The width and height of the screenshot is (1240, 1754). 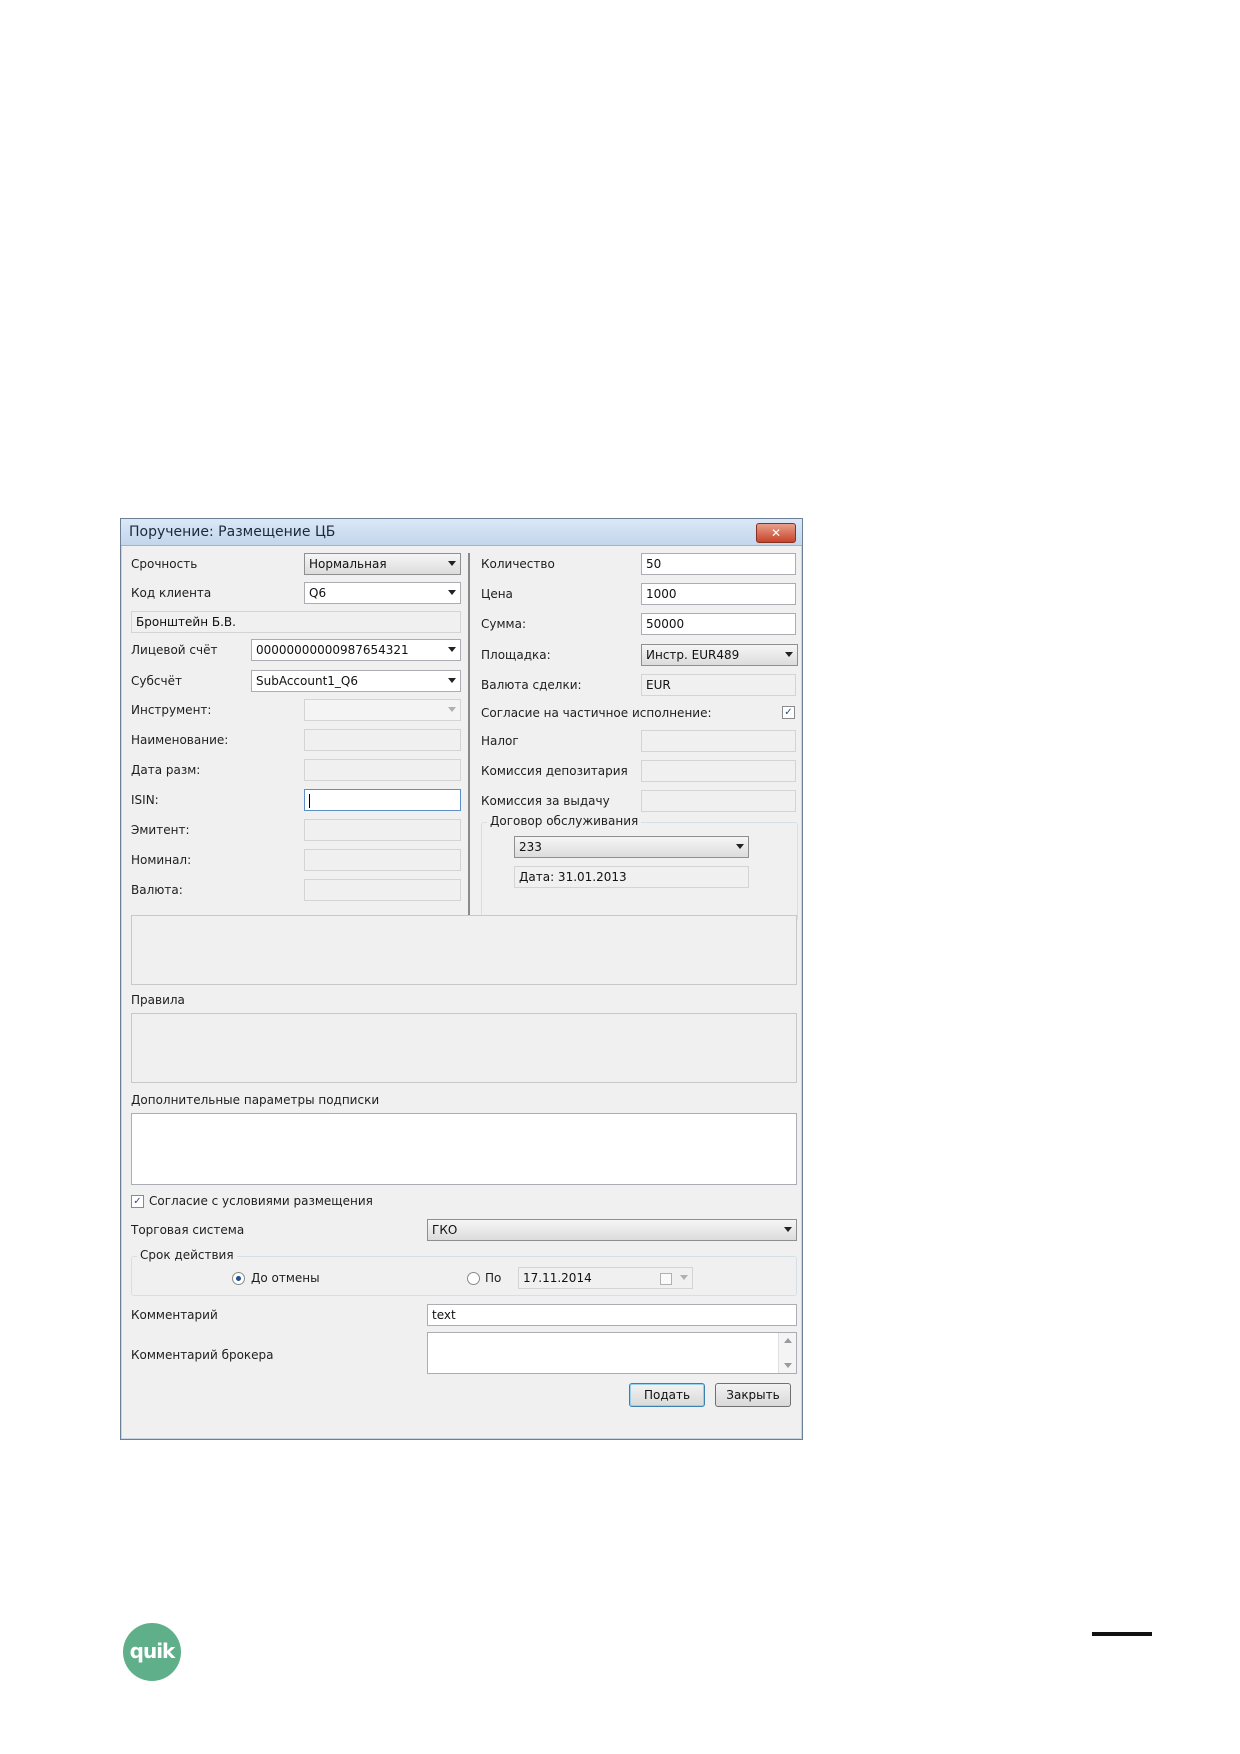 What do you see at coordinates (255, 1100) in the screenshot?
I see `extra-params-label: Дополнительные параметры подписки` at bounding box center [255, 1100].